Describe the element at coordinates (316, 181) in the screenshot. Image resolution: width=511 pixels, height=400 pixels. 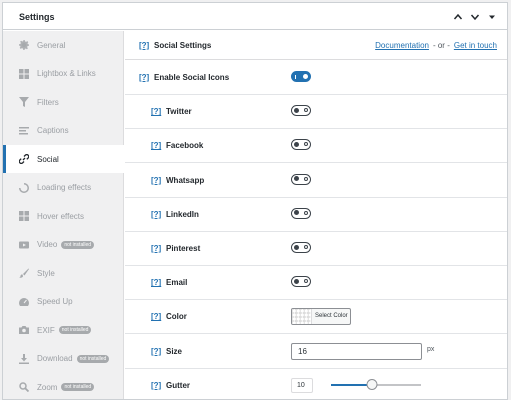
I see `setting-row-whatsapp: [?] Whatsapp` at that location.